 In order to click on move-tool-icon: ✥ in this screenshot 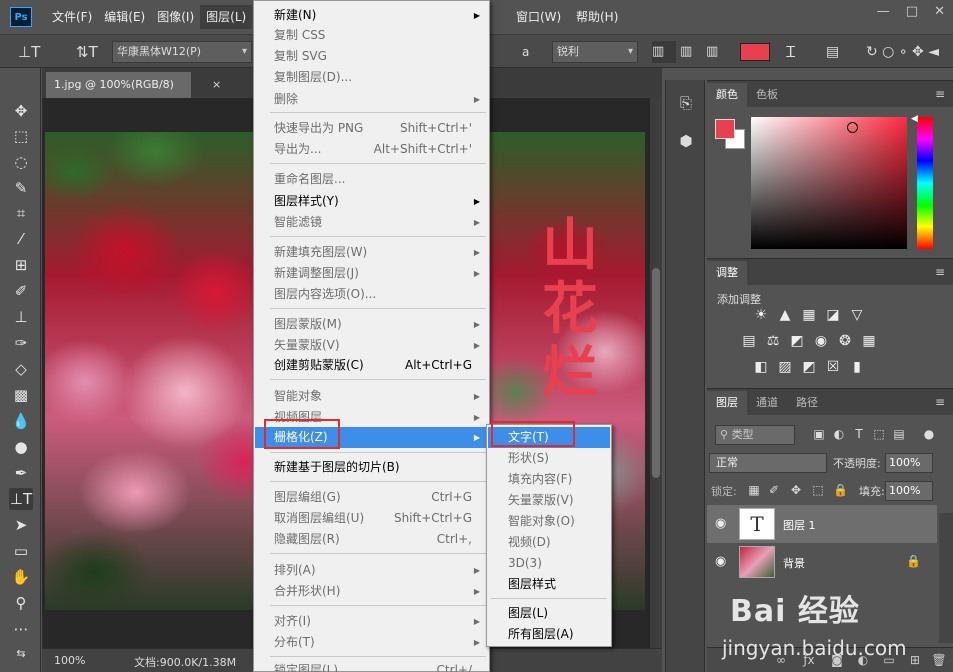, I will do `click(21, 111)`.